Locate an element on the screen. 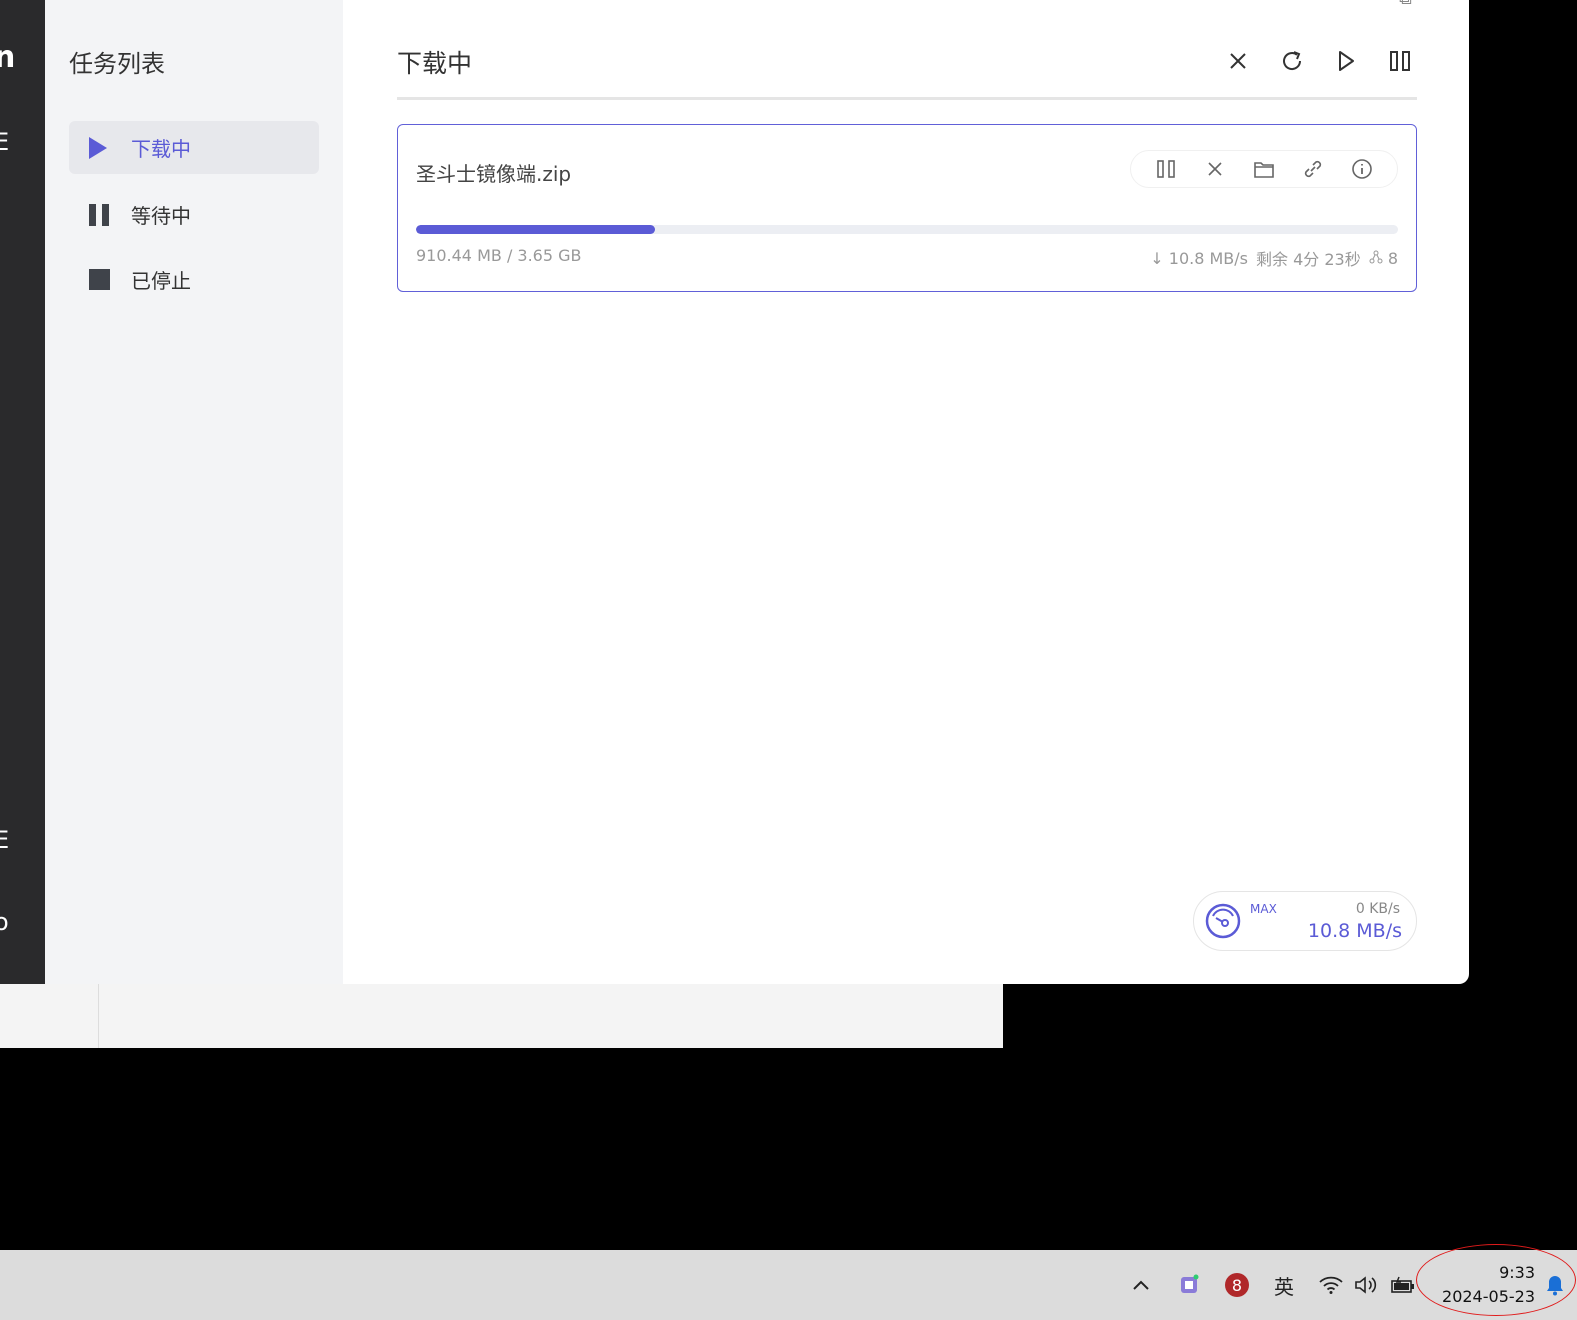 This screenshot has height=1320, width=1577. resume-all-button is located at coordinates (1346, 61).